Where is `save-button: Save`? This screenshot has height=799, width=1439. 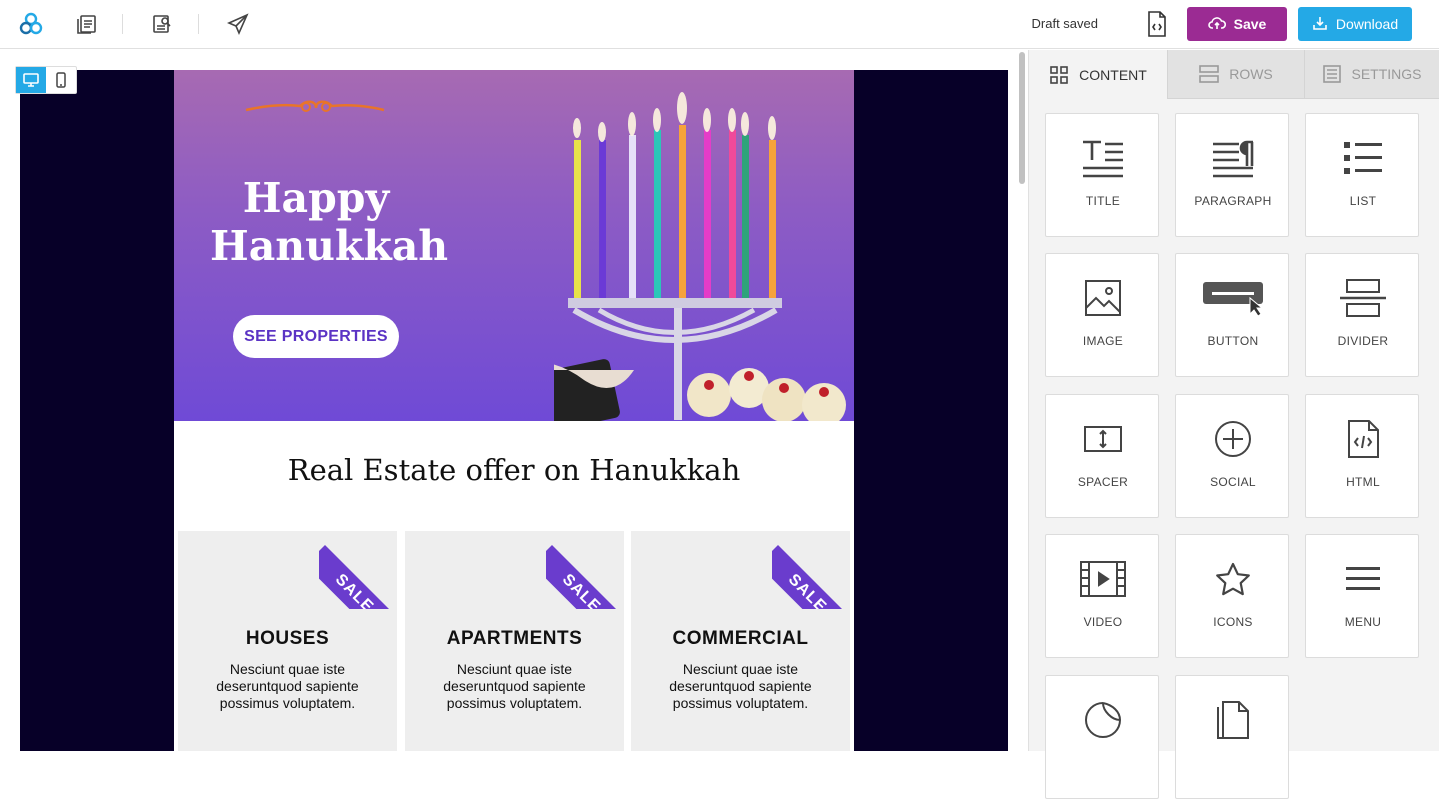 save-button: Save is located at coordinates (1237, 24).